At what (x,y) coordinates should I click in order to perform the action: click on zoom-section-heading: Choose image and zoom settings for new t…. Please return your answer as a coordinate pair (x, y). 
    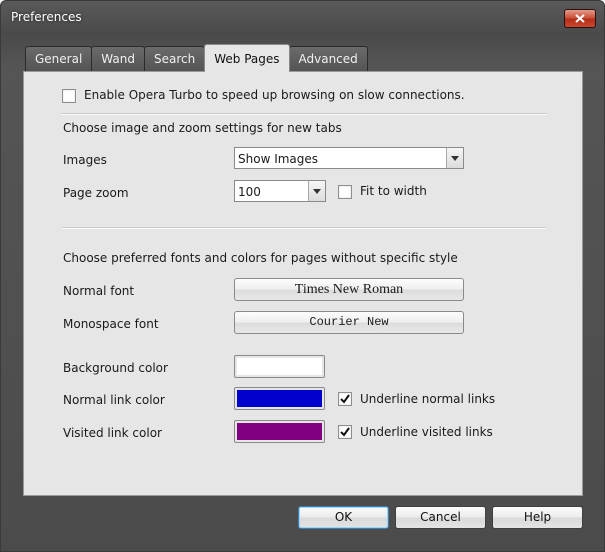
    Looking at the image, I should click on (202, 128).